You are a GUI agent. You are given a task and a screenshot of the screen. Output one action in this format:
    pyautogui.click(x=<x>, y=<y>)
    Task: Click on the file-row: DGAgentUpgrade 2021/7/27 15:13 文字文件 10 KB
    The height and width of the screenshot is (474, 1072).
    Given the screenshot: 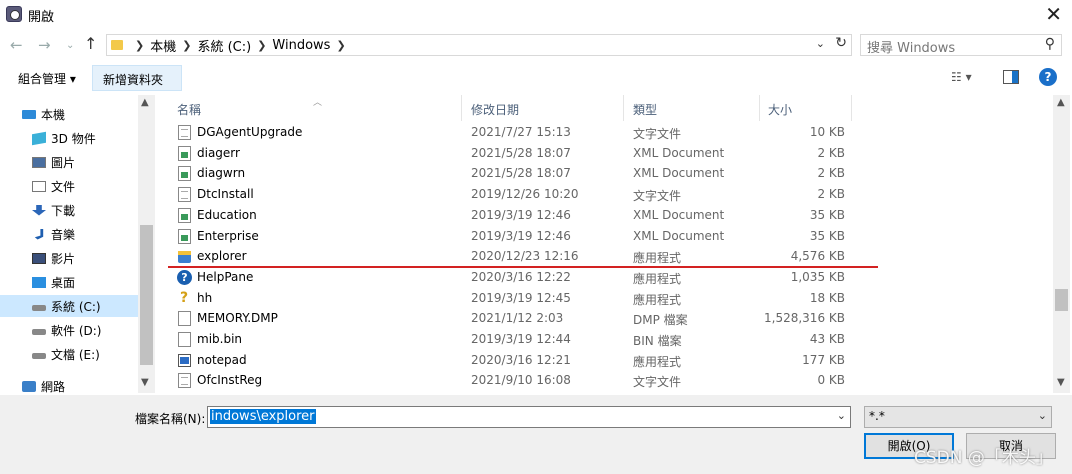 What is the action you would take?
    pyautogui.click(x=609, y=132)
    